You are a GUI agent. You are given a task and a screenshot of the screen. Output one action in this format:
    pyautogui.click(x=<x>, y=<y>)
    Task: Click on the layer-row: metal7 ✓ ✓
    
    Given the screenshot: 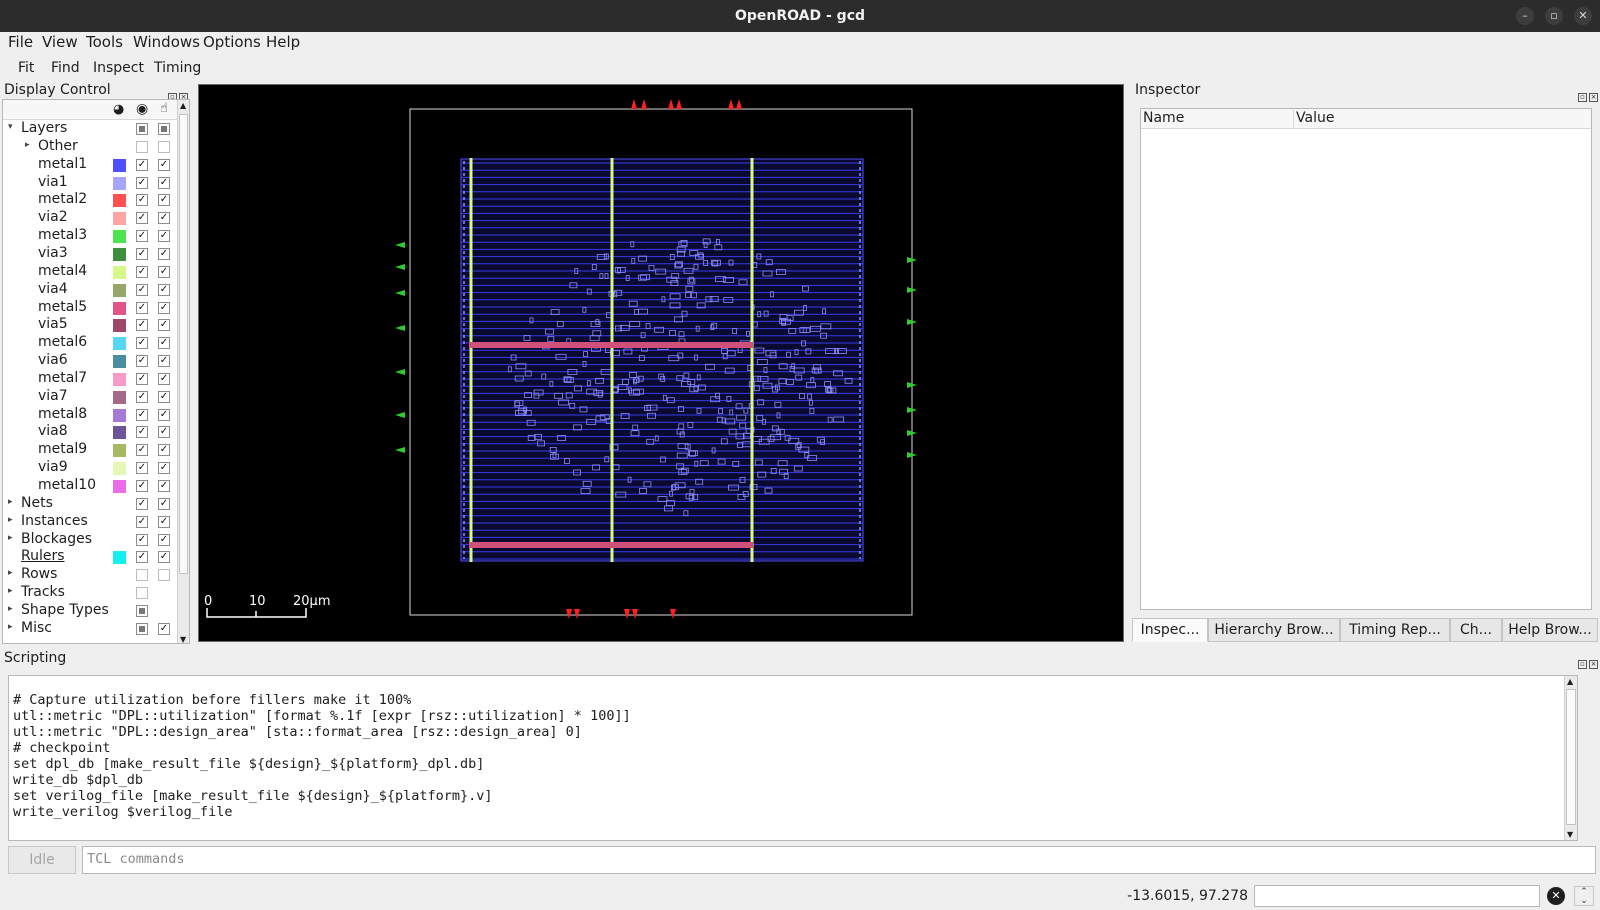 What is the action you would take?
    pyautogui.click(x=91, y=379)
    